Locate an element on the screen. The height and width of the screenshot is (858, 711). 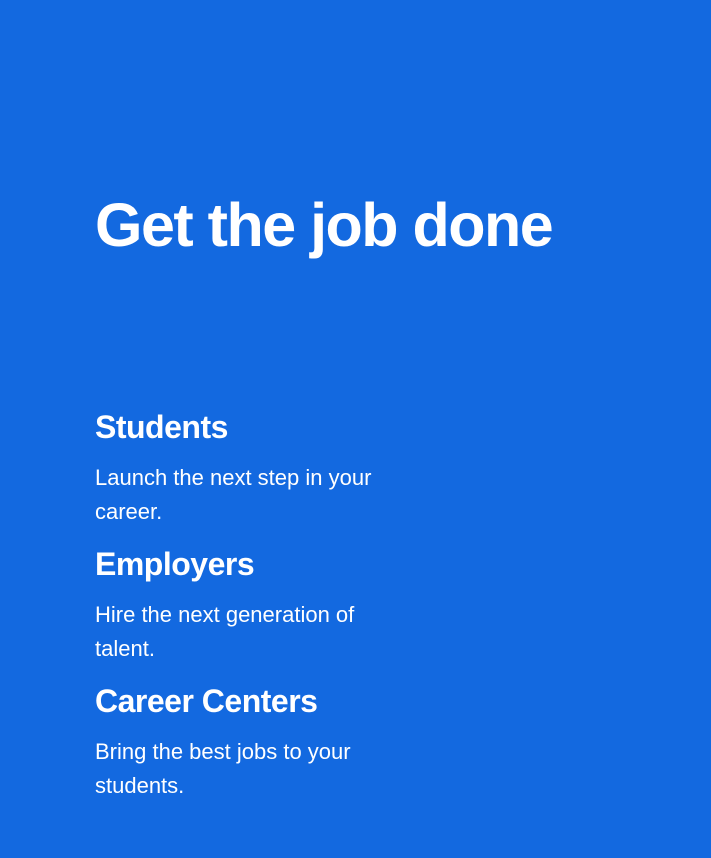
hero-headline: Get the job done is located at coordinates (324, 225).